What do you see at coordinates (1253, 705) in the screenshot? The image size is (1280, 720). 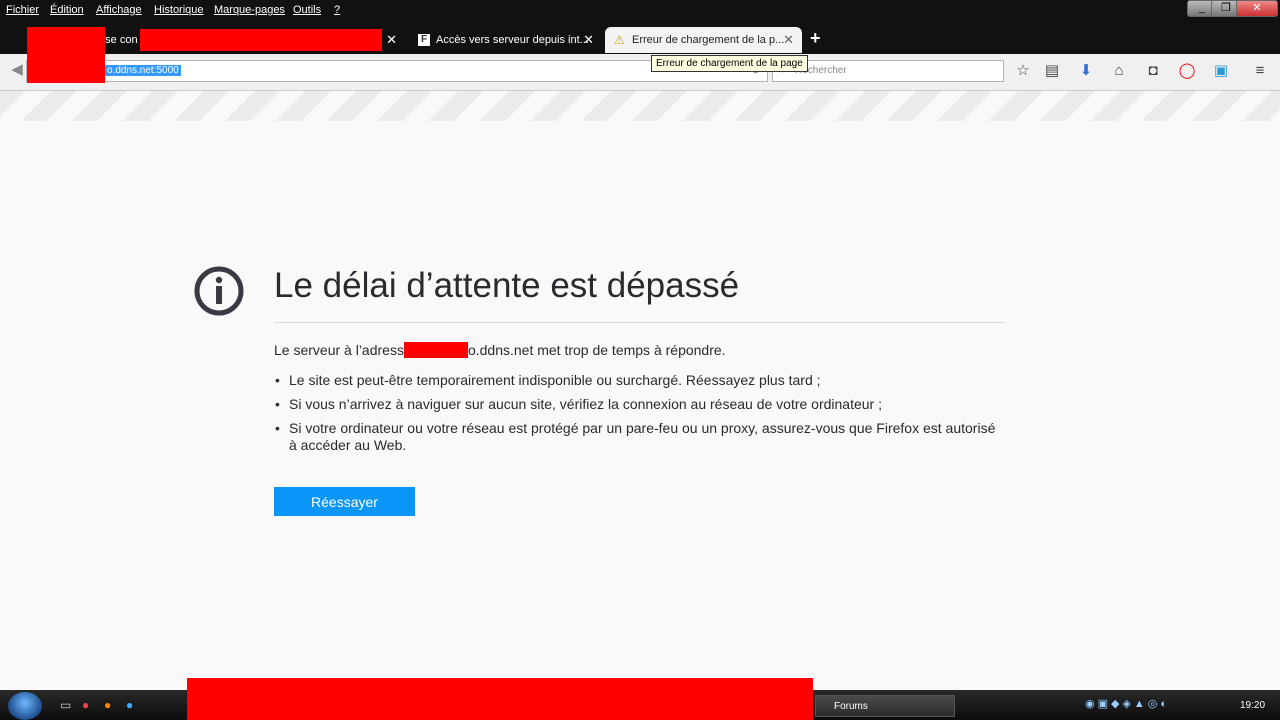 I see `clock: 19:20` at bounding box center [1253, 705].